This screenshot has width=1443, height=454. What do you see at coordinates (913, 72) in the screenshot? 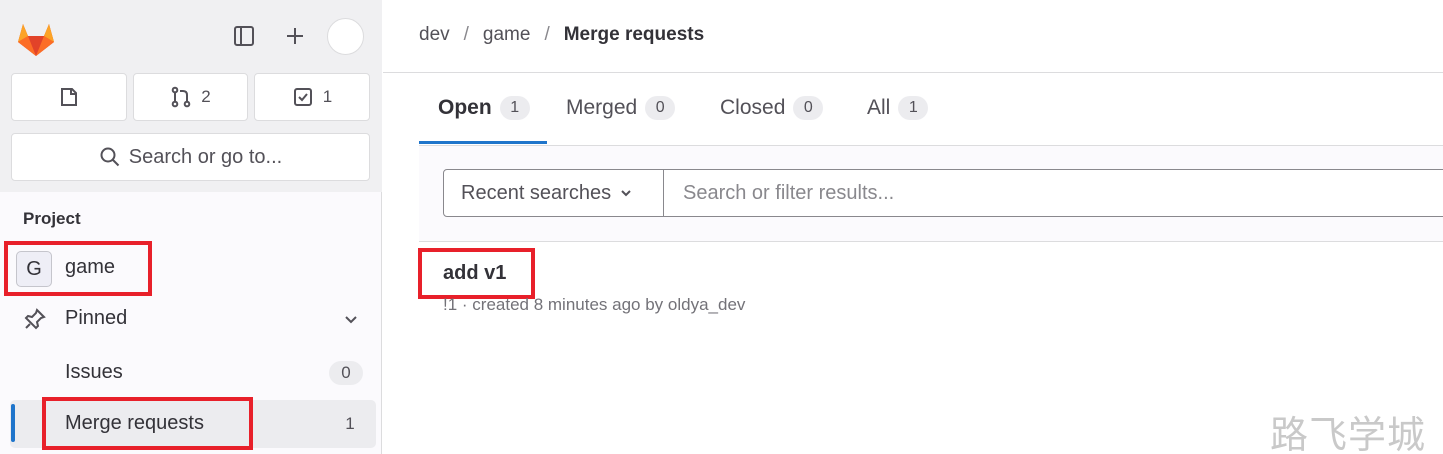
I see `header-divider` at bounding box center [913, 72].